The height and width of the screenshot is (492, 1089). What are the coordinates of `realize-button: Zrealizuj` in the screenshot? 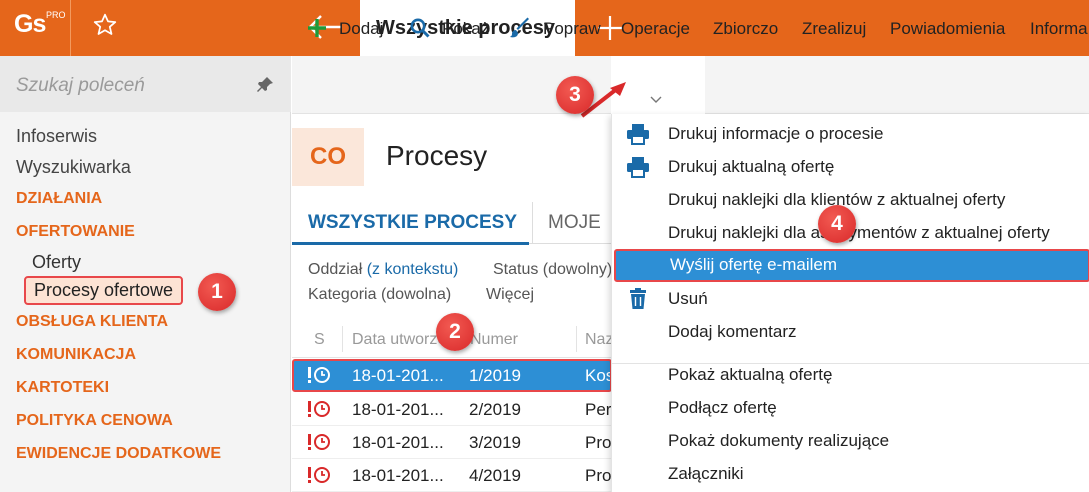 It's located at (834, 29).